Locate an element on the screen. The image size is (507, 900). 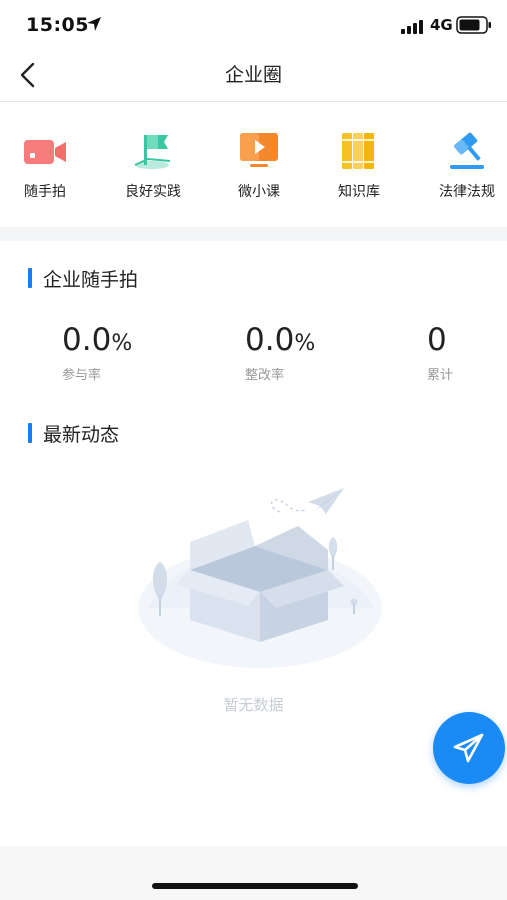
stat-value: 0 is located at coordinates (437, 340).